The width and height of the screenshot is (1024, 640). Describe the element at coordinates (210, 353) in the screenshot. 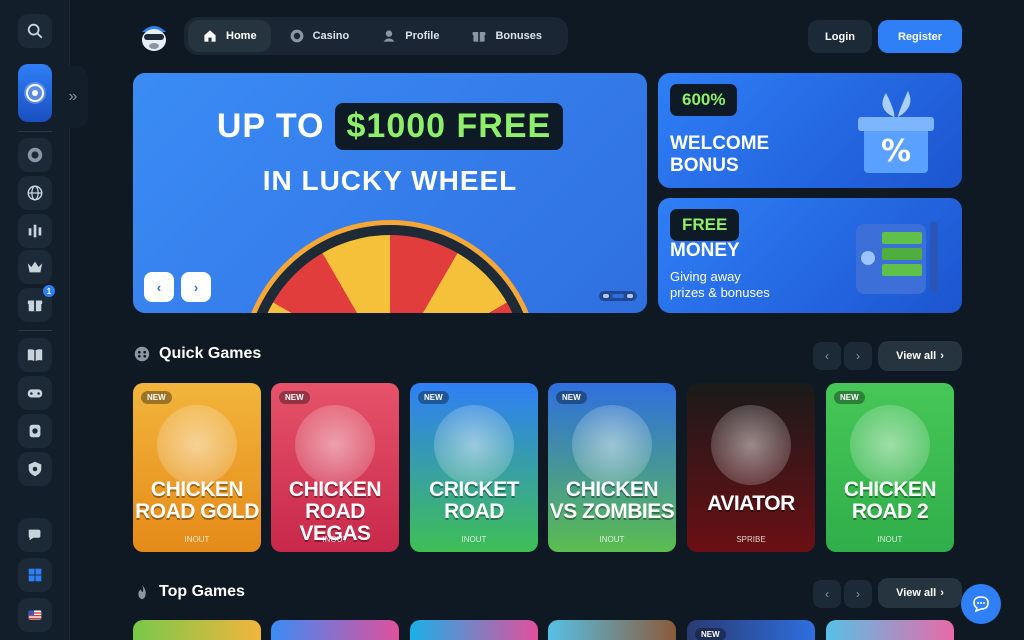

I see `section-title: Quick Games` at that location.